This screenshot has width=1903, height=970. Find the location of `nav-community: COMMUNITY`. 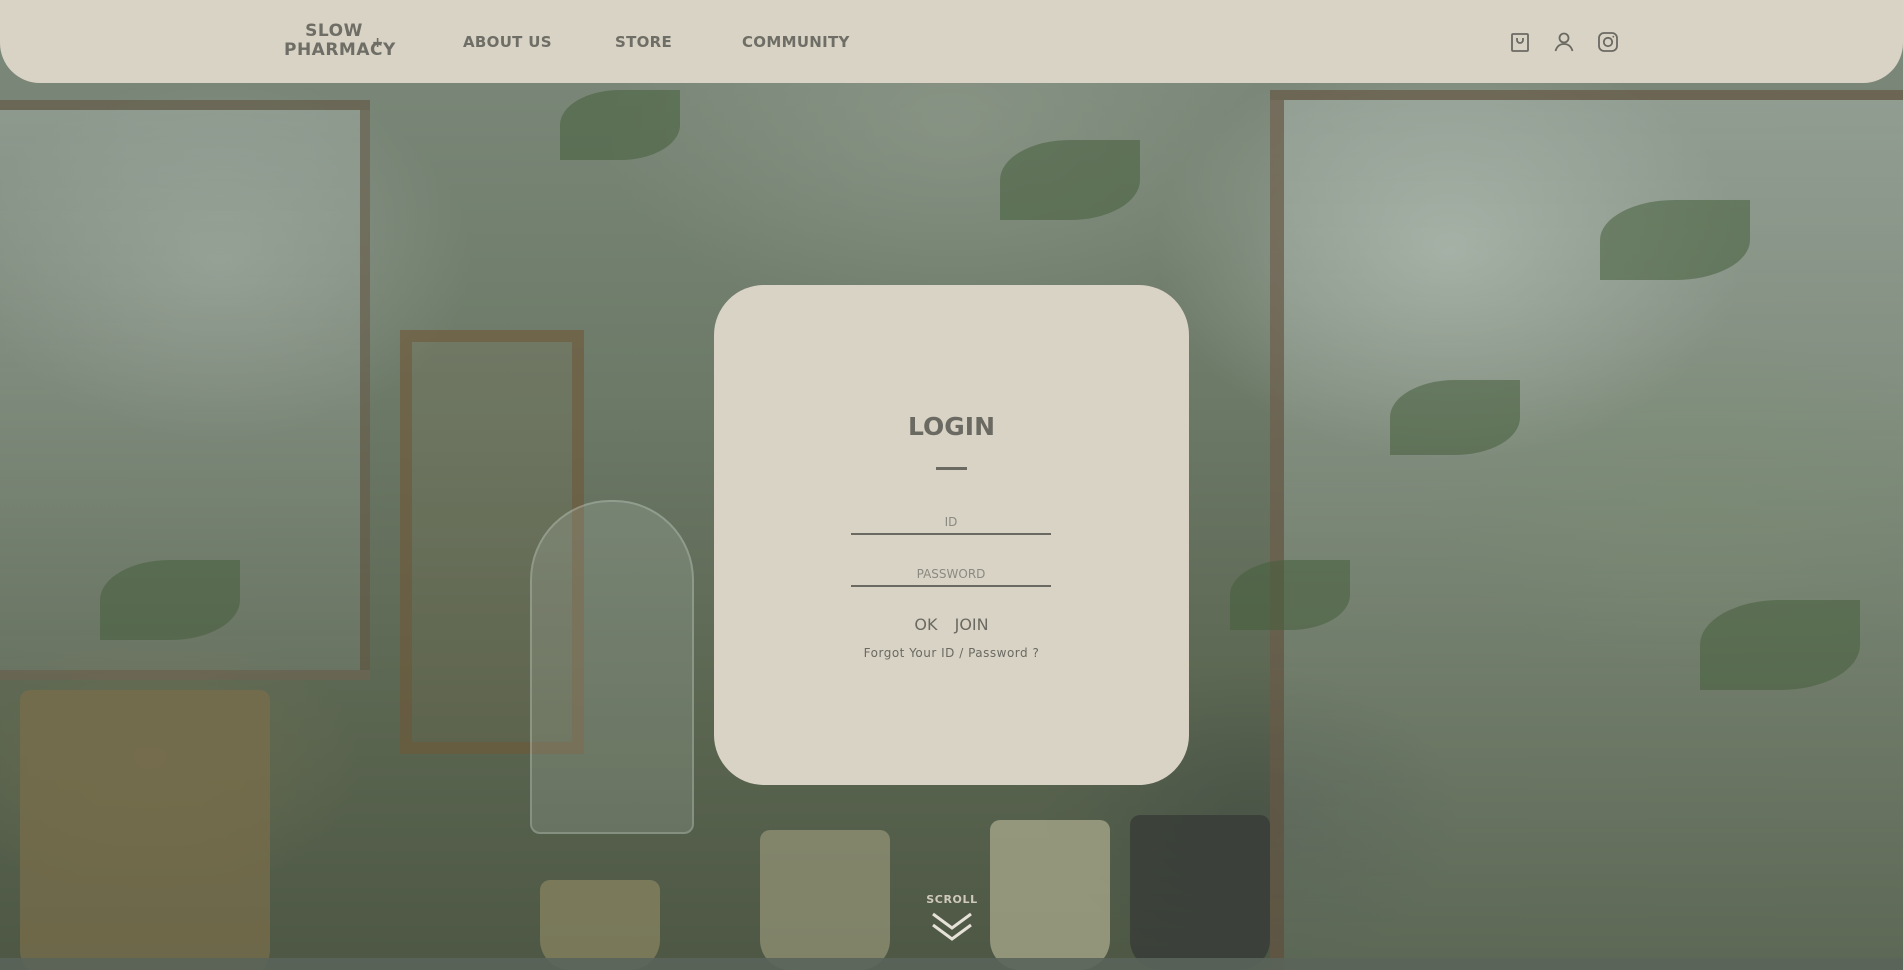

nav-community: COMMUNITY is located at coordinates (796, 42).